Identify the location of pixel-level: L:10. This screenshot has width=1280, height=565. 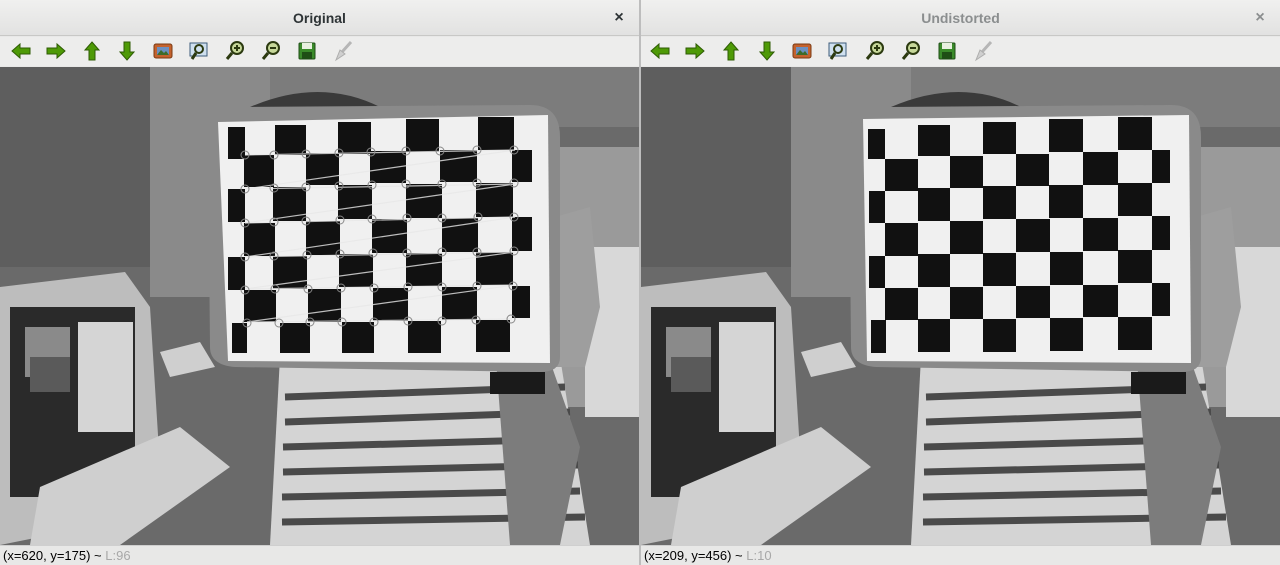
(759, 555).